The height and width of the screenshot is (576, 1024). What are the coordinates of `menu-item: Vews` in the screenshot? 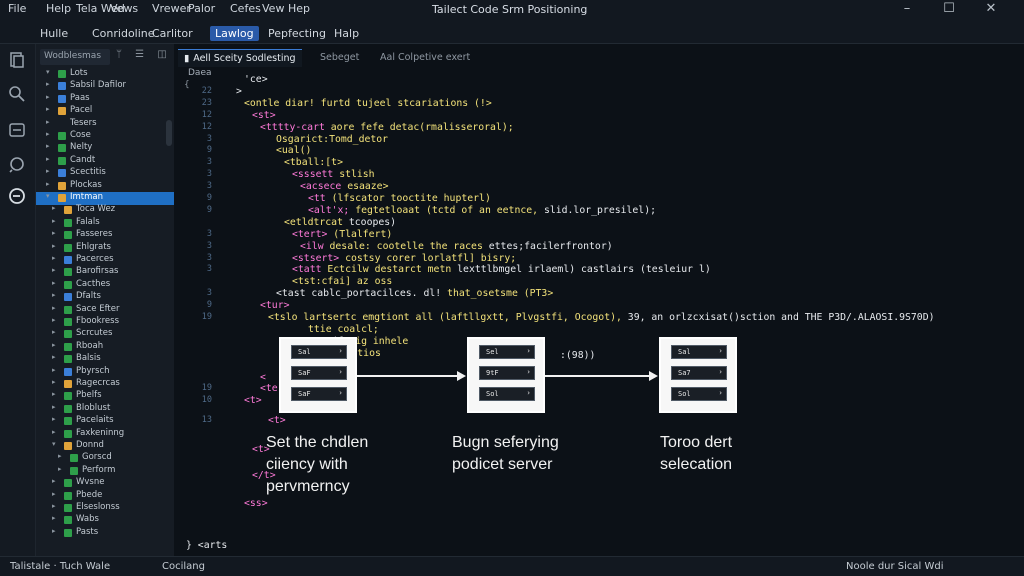 It's located at (124, 8).